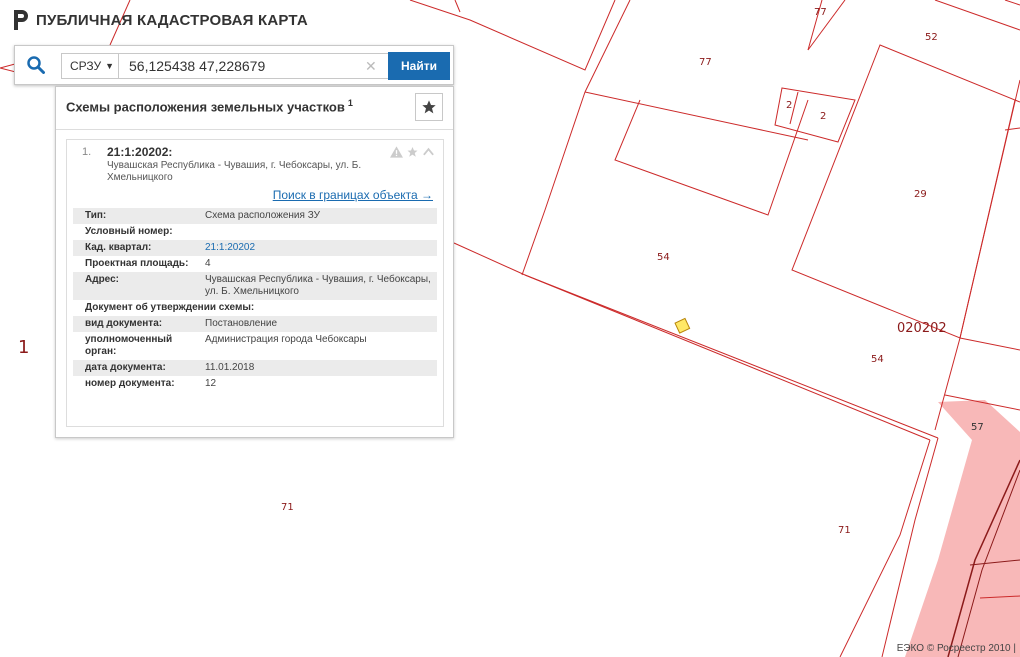  Describe the element at coordinates (255, 324) in the screenshot. I see `property-row: вид документа: Постановление` at that location.